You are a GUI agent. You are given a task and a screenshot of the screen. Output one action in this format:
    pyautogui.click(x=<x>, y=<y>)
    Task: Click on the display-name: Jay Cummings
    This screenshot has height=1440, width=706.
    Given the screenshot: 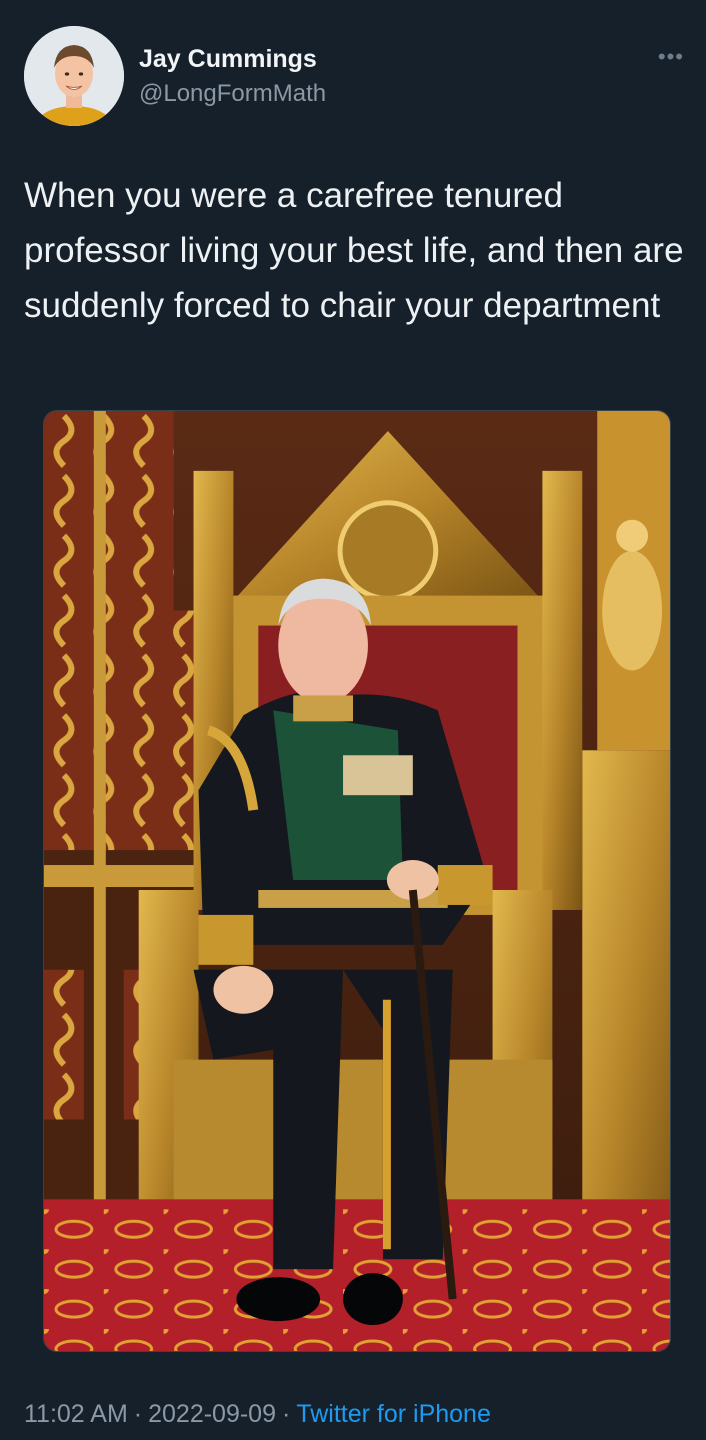 What is the action you would take?
    pyautogui.click(x=228, y=59)
    